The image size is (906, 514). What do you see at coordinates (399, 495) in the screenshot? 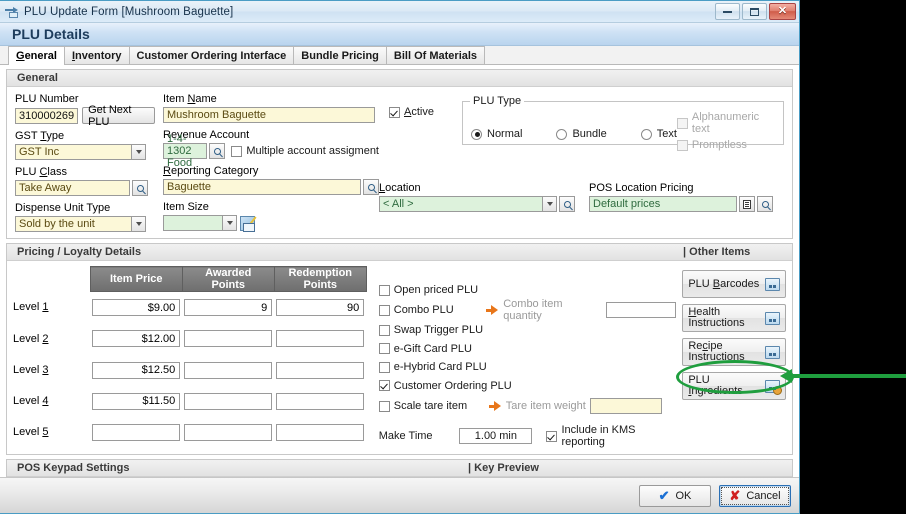
I see `dialog-footer: ✔ OK ✘ Cancel` at bounding box center [399, 495].